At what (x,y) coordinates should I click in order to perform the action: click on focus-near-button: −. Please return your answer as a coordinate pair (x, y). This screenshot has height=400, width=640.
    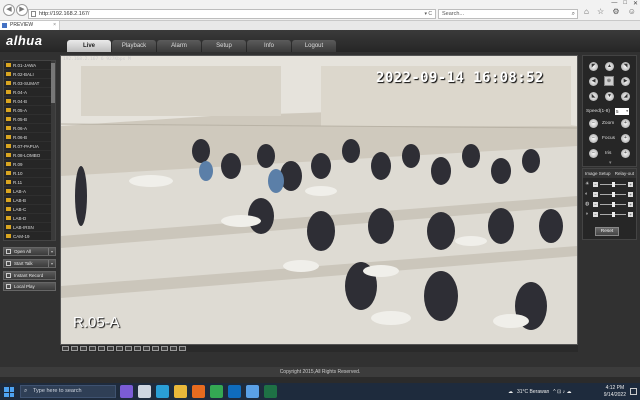
    Looking at the image, I should click on (593, 138).